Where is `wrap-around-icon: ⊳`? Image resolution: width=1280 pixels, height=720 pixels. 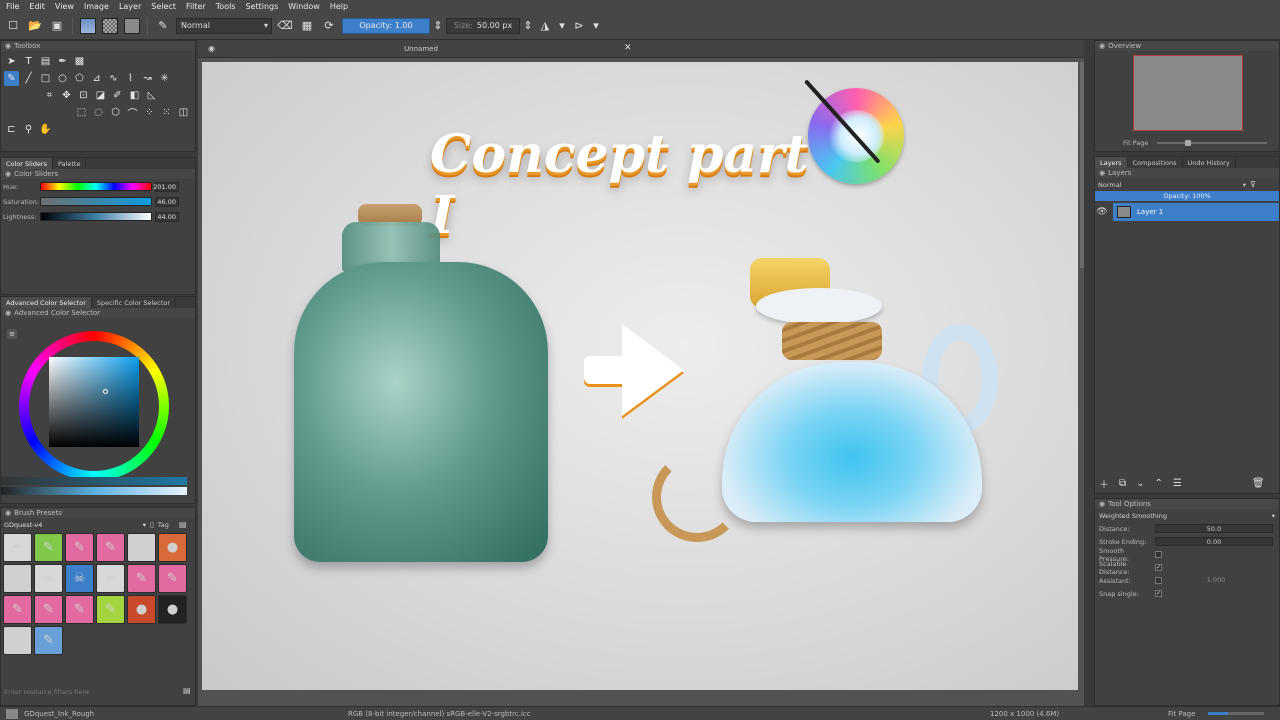
wrap-around-icon: ⊳ is located at coordinates (579, 26).